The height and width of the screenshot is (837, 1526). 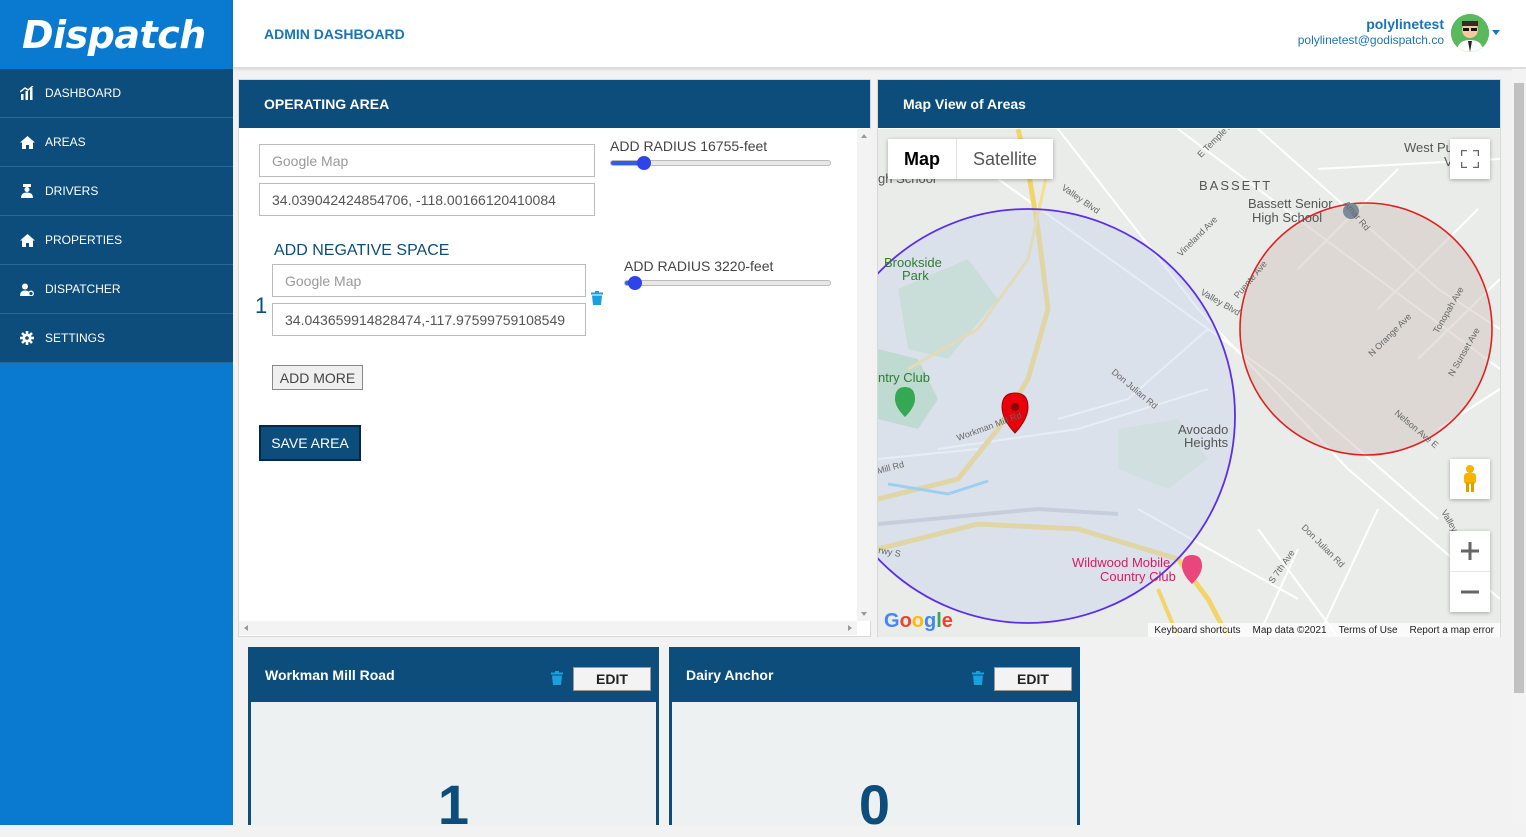 I want to click on area-card-count: 1, so click(x=453, y=804).